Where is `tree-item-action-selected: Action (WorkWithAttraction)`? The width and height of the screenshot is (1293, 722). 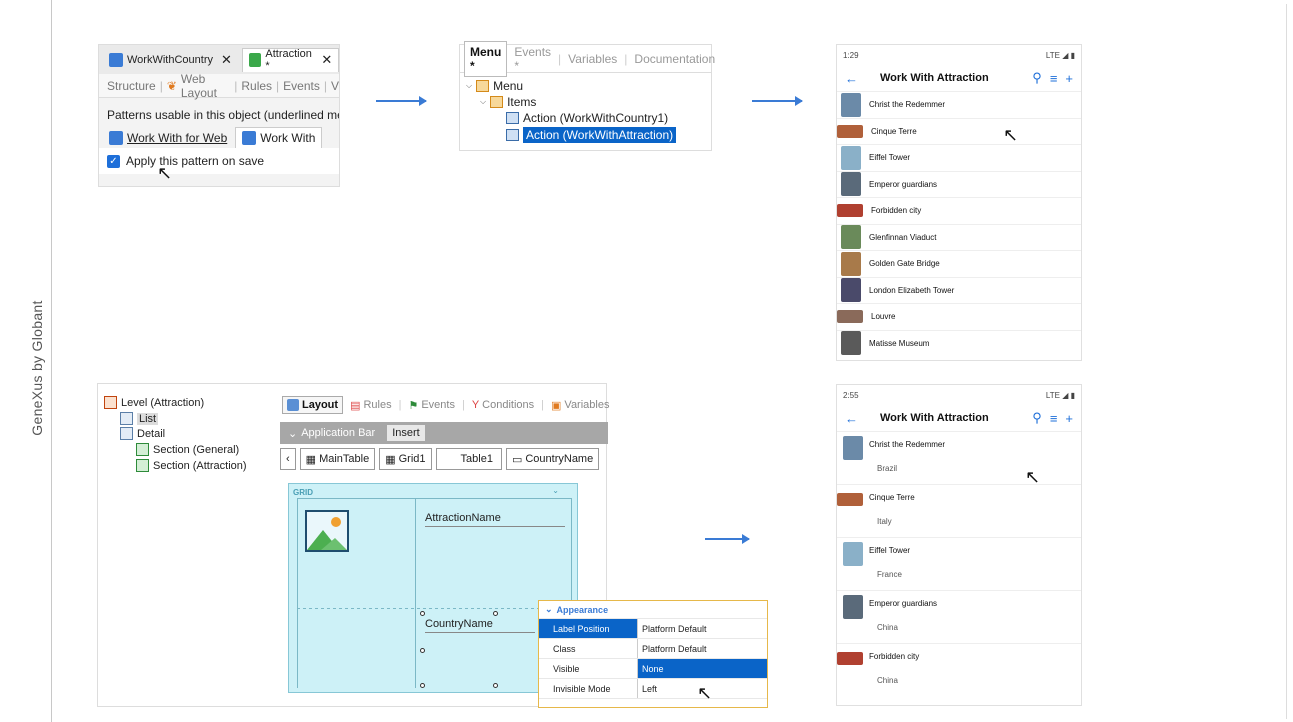
tree-item-action-selected: Action (WorkWithAttraction) is located at coordinates (591, 135).